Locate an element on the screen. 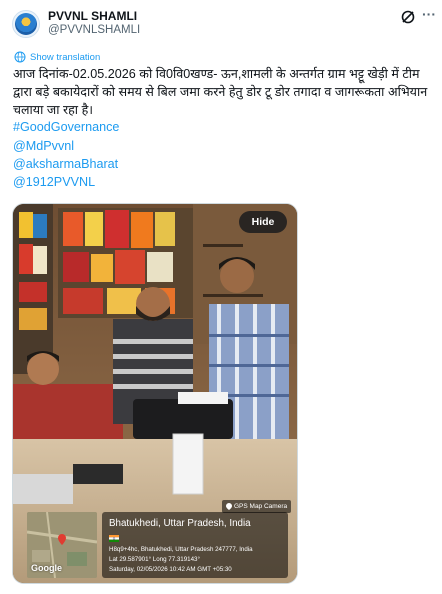 This screenshot has height=594, width=442. show-translation-label: Show translation is located at coordinates (65, 57).